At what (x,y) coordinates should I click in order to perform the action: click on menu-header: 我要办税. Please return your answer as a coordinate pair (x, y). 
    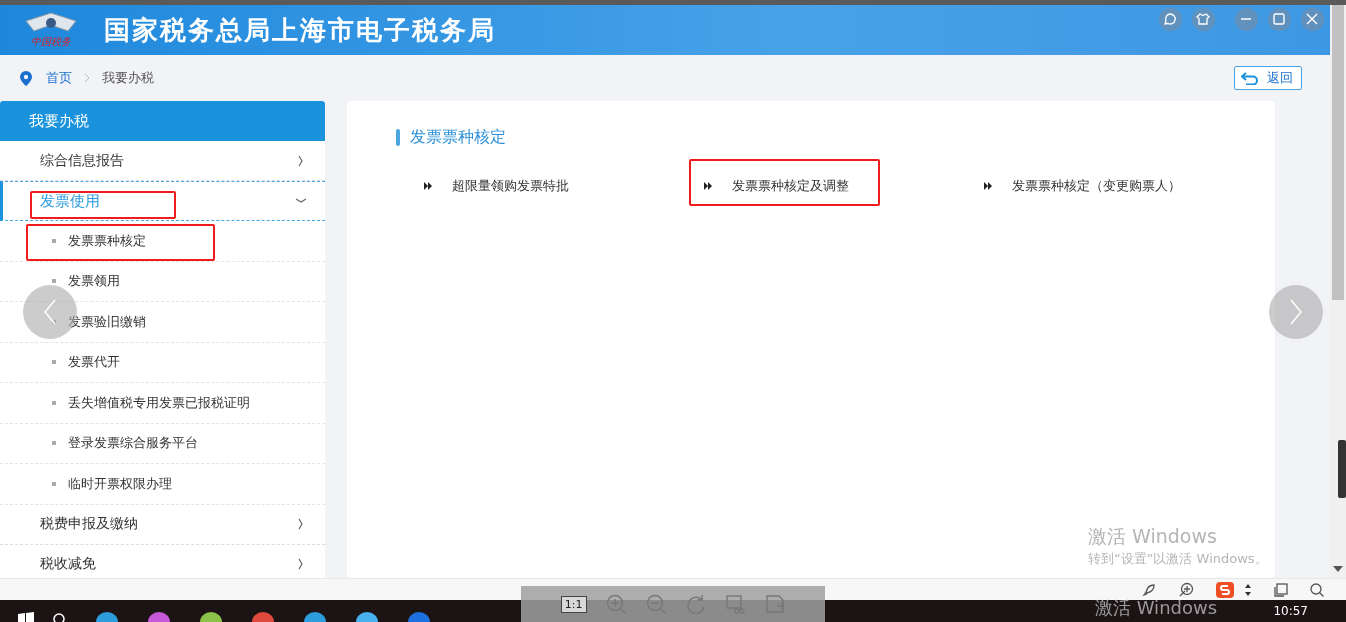
    Looking at the image, I should click on (162, 121).